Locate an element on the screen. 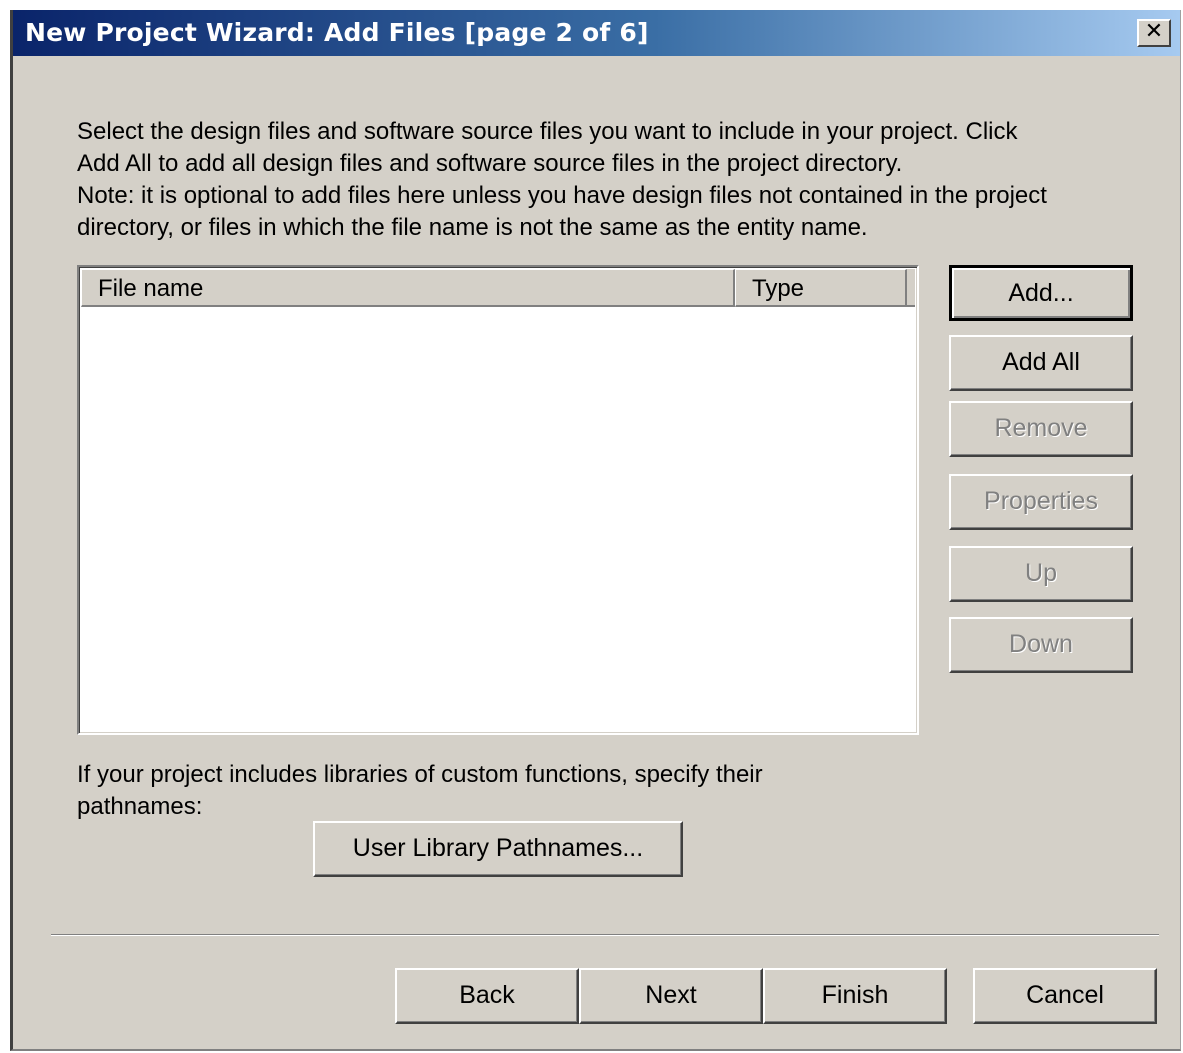  properties-button: Properties is located at coordinates (1041, 502).